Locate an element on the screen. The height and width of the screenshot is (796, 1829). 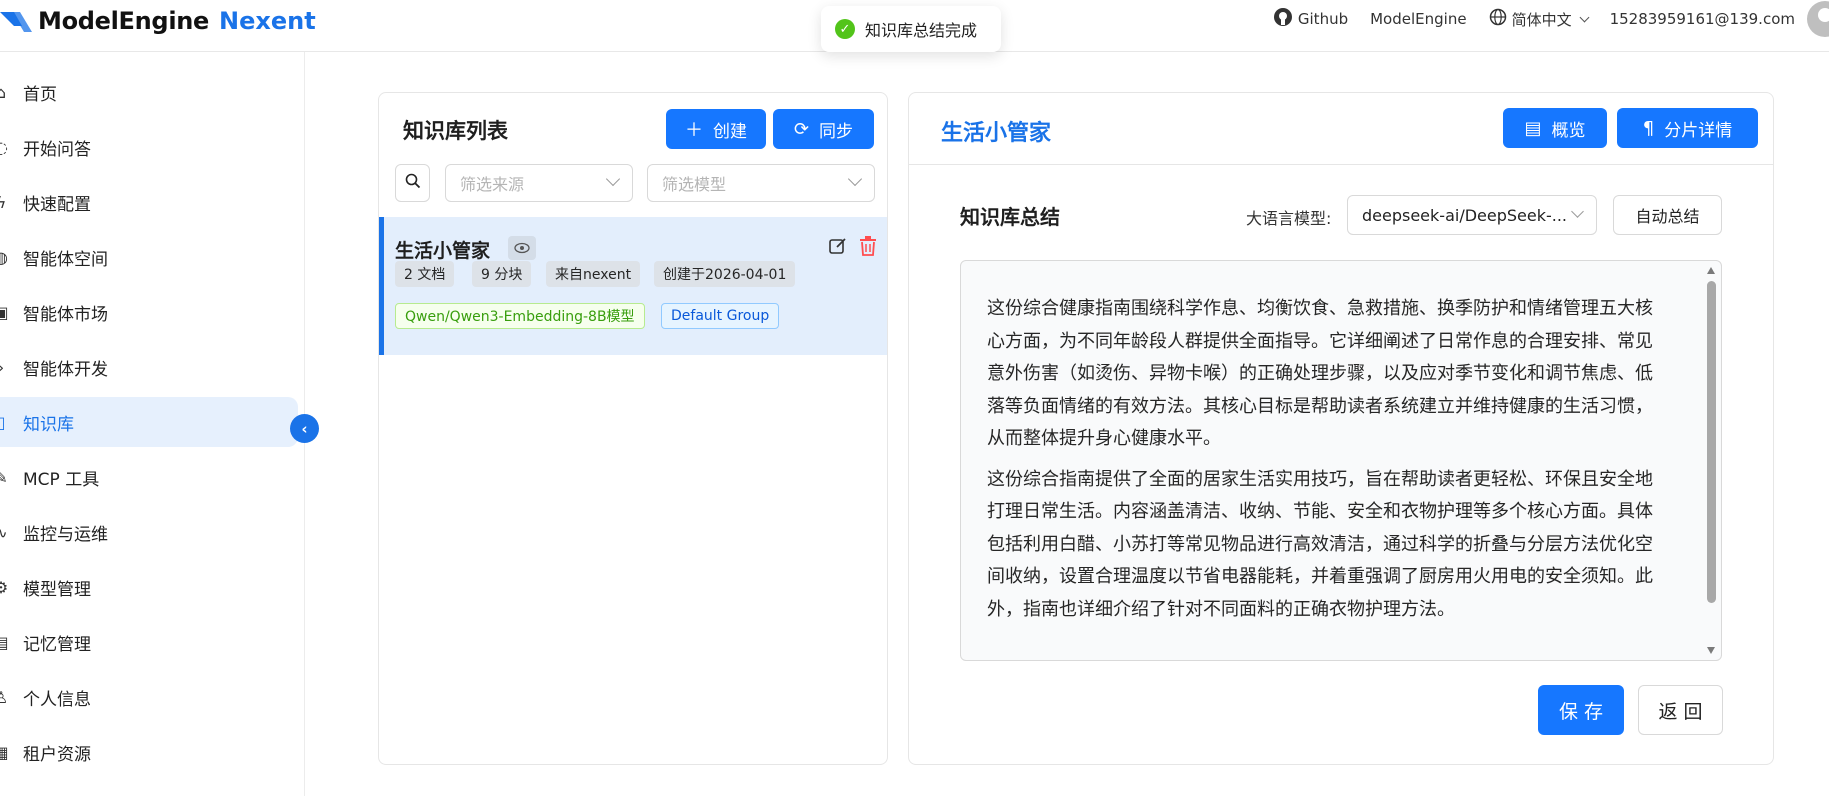
embedding-model-tag: Qwen/Qwen3-Embedding-8B模型 is located at coordinates (520, 316).